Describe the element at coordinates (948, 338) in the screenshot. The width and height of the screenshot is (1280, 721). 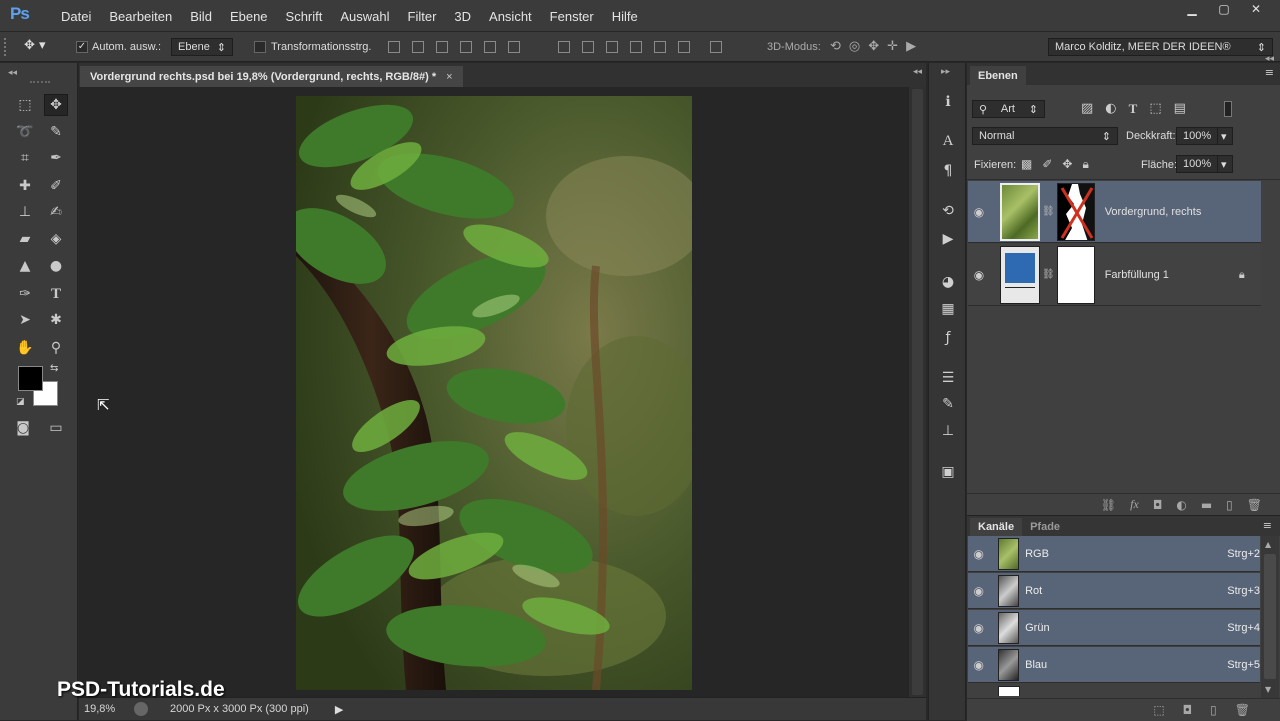
I see `styles-icon: ƒ` at that location.